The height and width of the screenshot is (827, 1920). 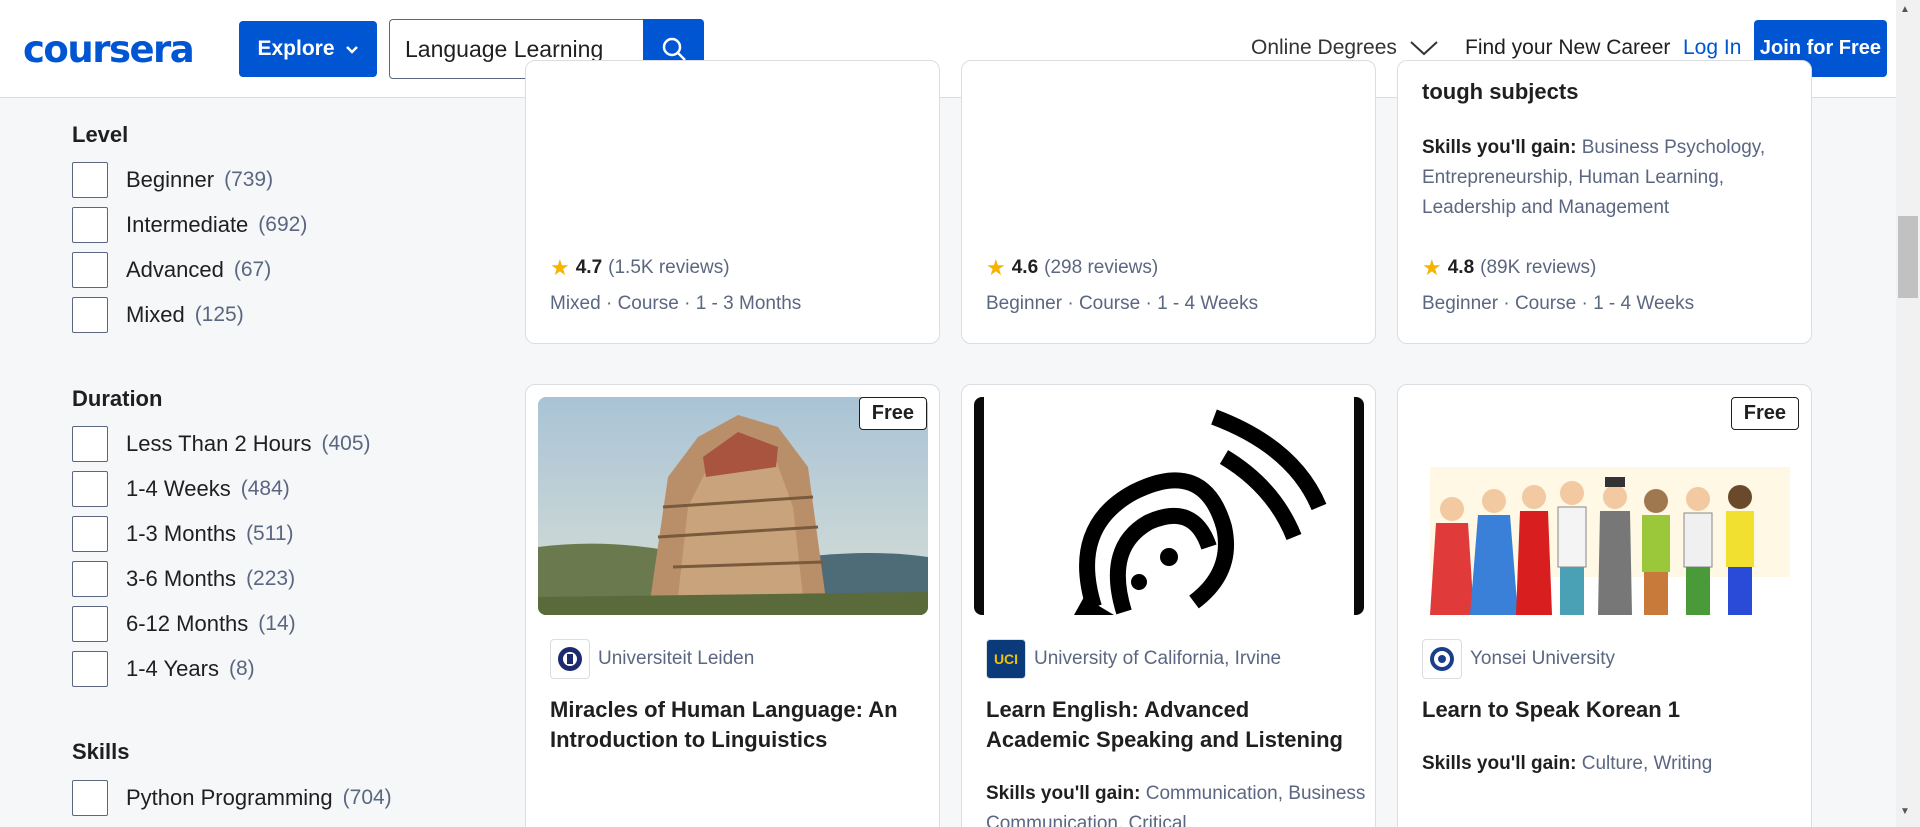 I want to click on filter-level-mixed: Mixed (125), so click(x=158, y=315).